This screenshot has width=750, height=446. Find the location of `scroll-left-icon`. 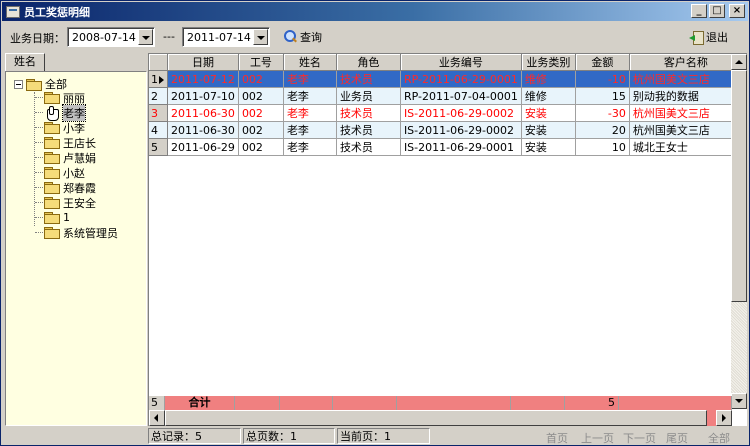

scroll-left-icon is located at coordinates (157, 418).